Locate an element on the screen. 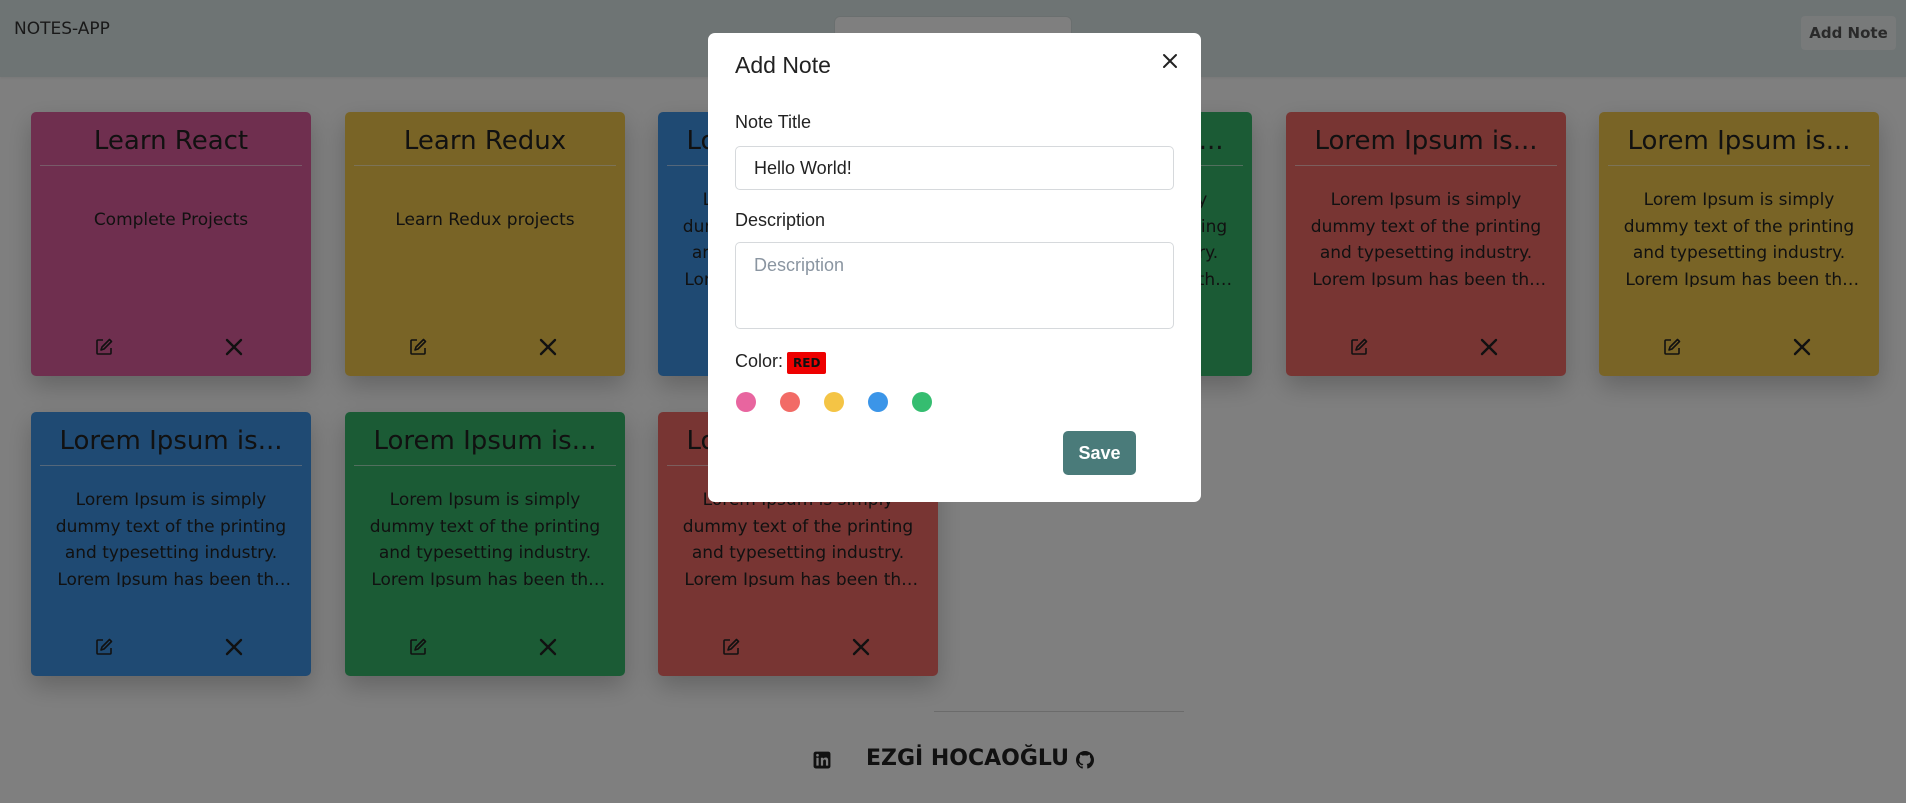  description-textarea is located at coordinates (954, 285).